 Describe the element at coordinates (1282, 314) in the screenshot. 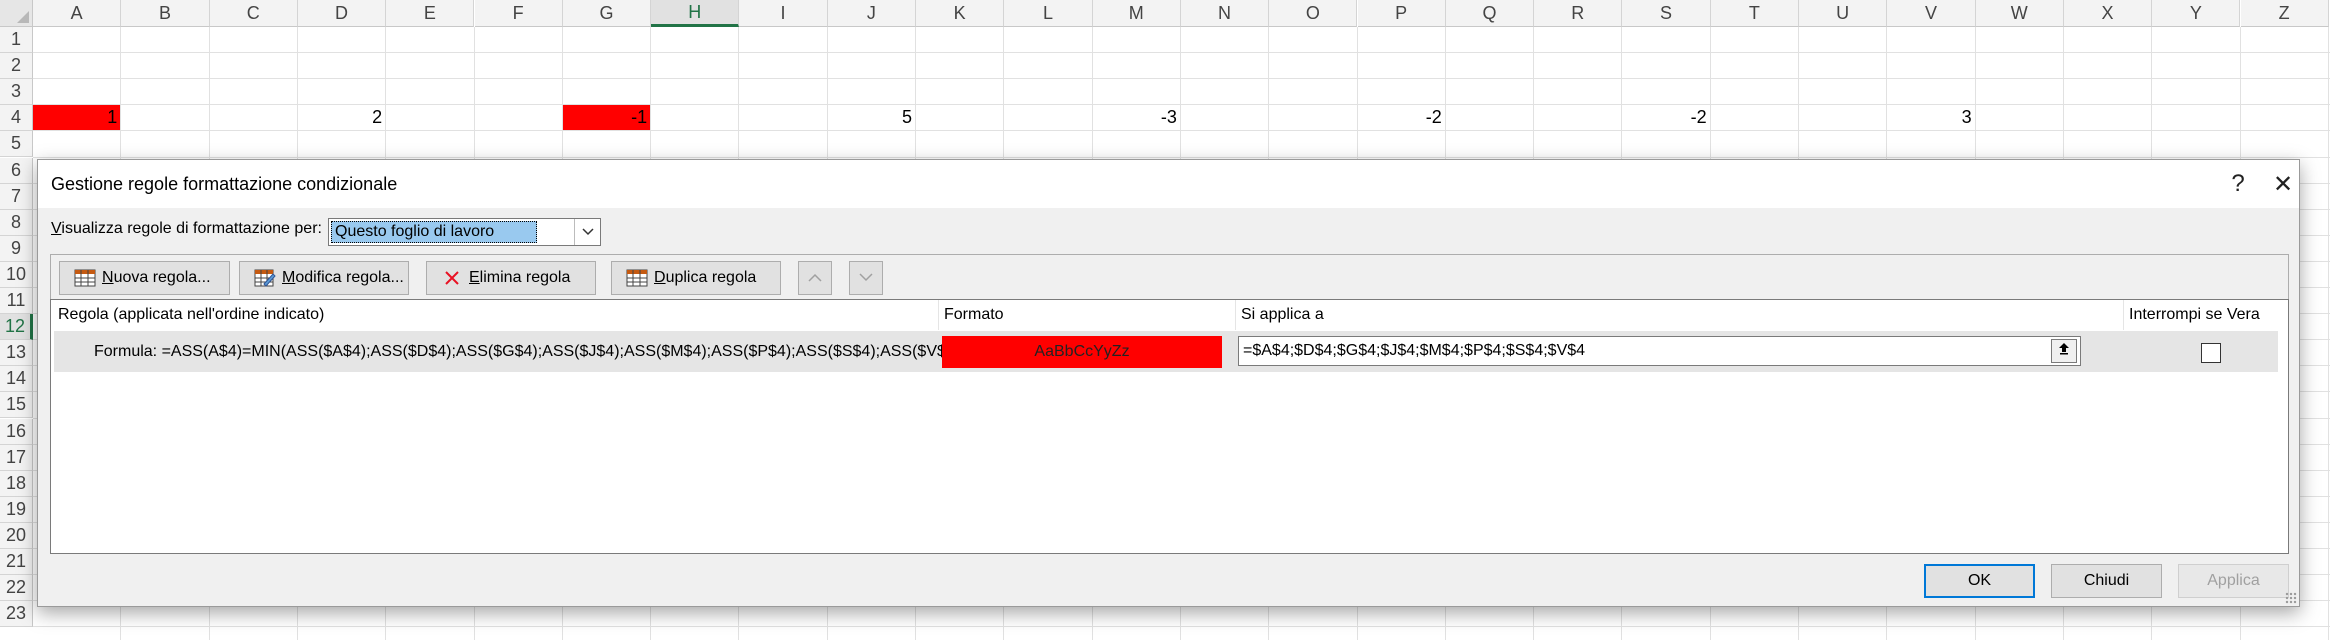

I see `column-header-applies-to: Si applica a` at that location.